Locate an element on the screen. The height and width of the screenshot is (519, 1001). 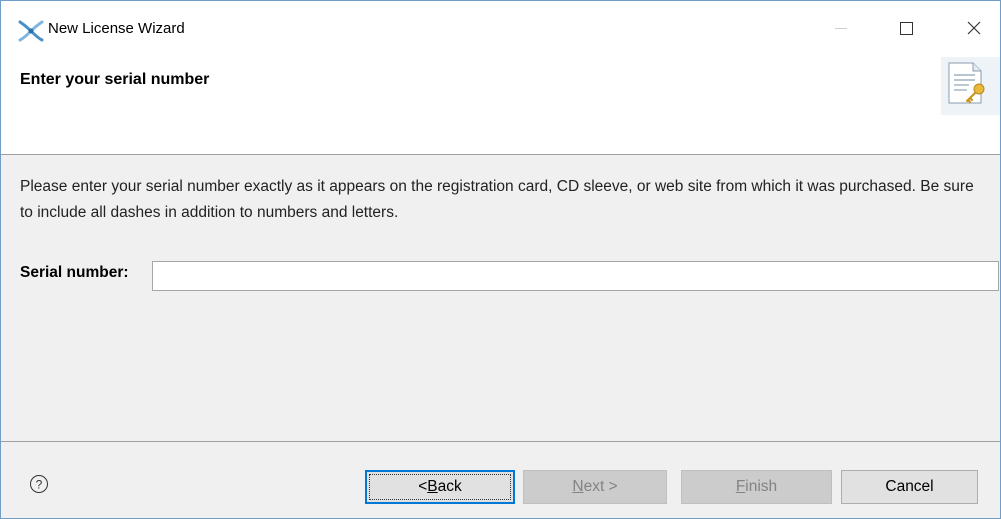
next-button-rest: ext > is located at coordinates (600, 486).